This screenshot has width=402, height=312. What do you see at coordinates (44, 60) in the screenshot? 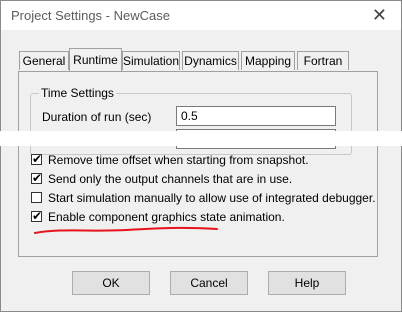
I see `tab-general: General` at bounding box center [44, 60].